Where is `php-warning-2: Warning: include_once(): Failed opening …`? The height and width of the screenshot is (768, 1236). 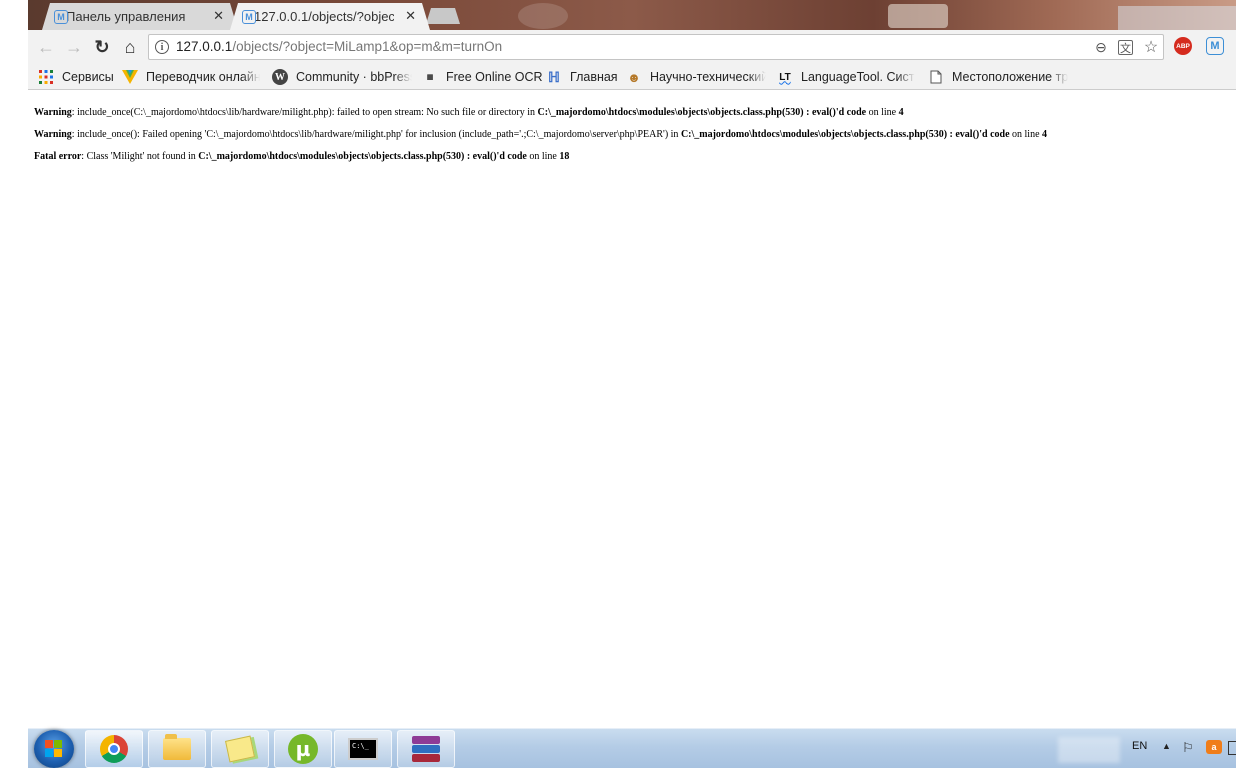
php-warning-2: Warning: include_once(): Failed opening … is located at coordinates (540, 134).